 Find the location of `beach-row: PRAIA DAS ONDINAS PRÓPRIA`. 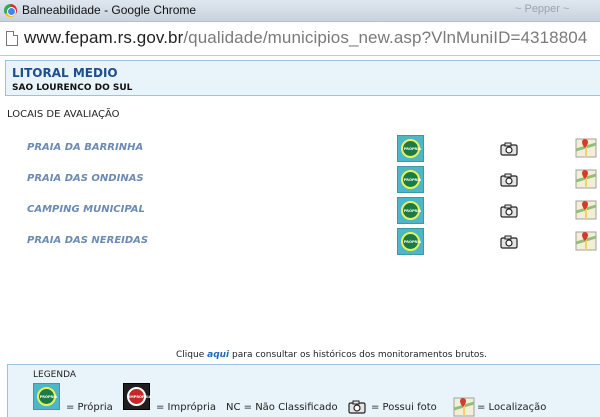

beach-row: PRAIA DAS ONDINAS PRÓPRIA is located at coordinates (300, 180).